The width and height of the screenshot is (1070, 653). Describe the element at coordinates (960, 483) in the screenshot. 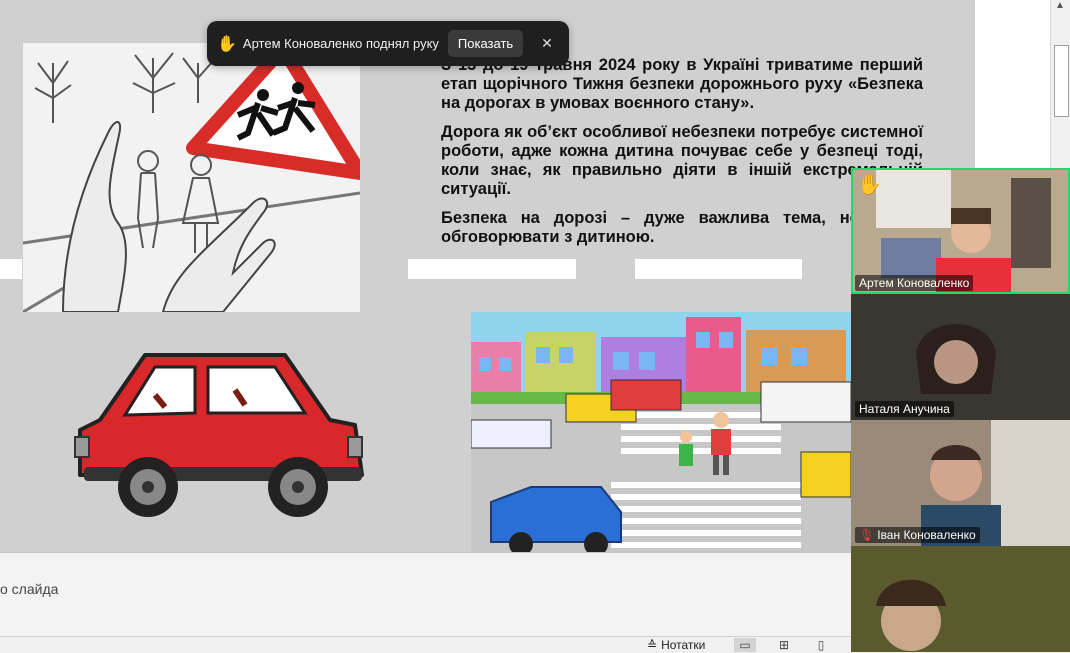

I see `participant-tile: 🎙 Іван Коноваленко` at that location.